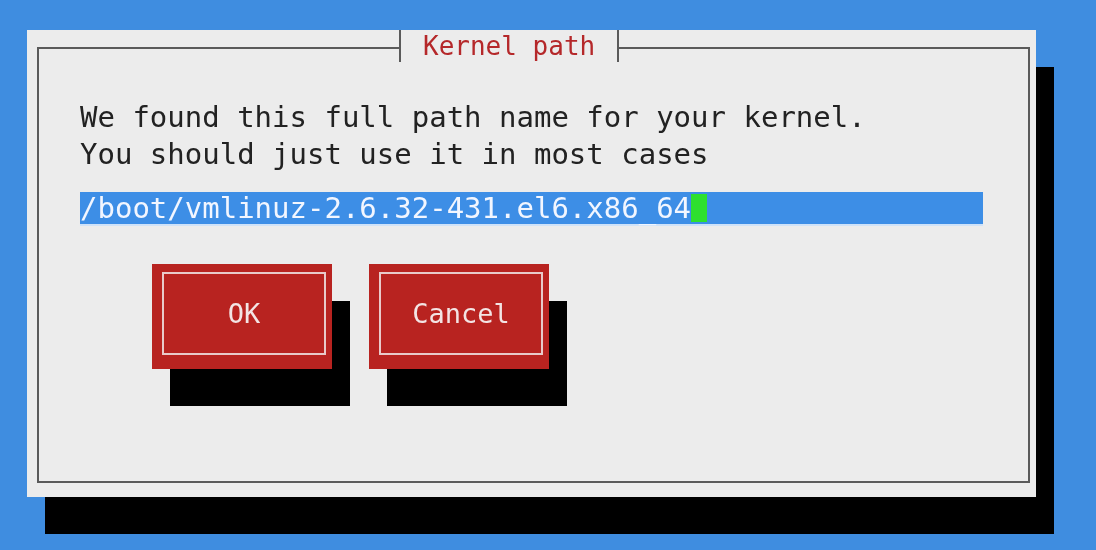 The height and width of the screenshot is (550, 1096). What do you see at coordinates (473, 117) in the screenshot?
I see `message-text: We found this full path name for your kernel.` at bounding box center [473, 117].